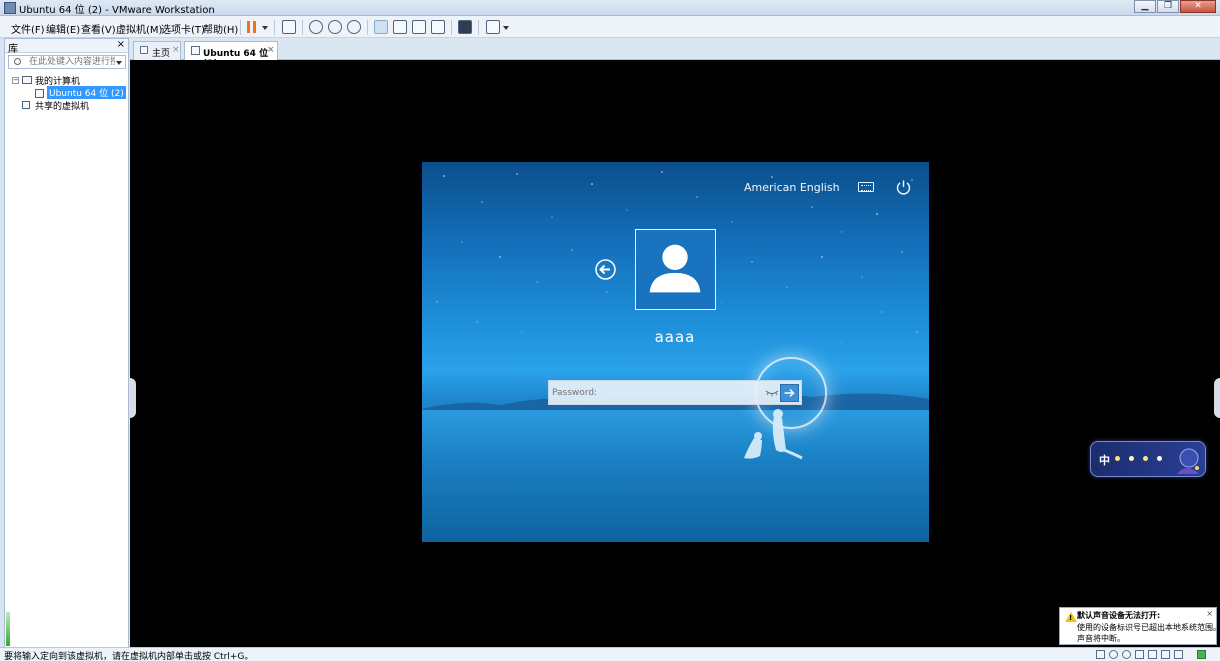 This screenshot has width=1220, height=661. Describe the element at coordinates (610, 654) in the screenshot. I see `status-bar: 要将输入定向到该虚拟机，请在虚拟机内部单击或按 Ctrl+G。` at that location.